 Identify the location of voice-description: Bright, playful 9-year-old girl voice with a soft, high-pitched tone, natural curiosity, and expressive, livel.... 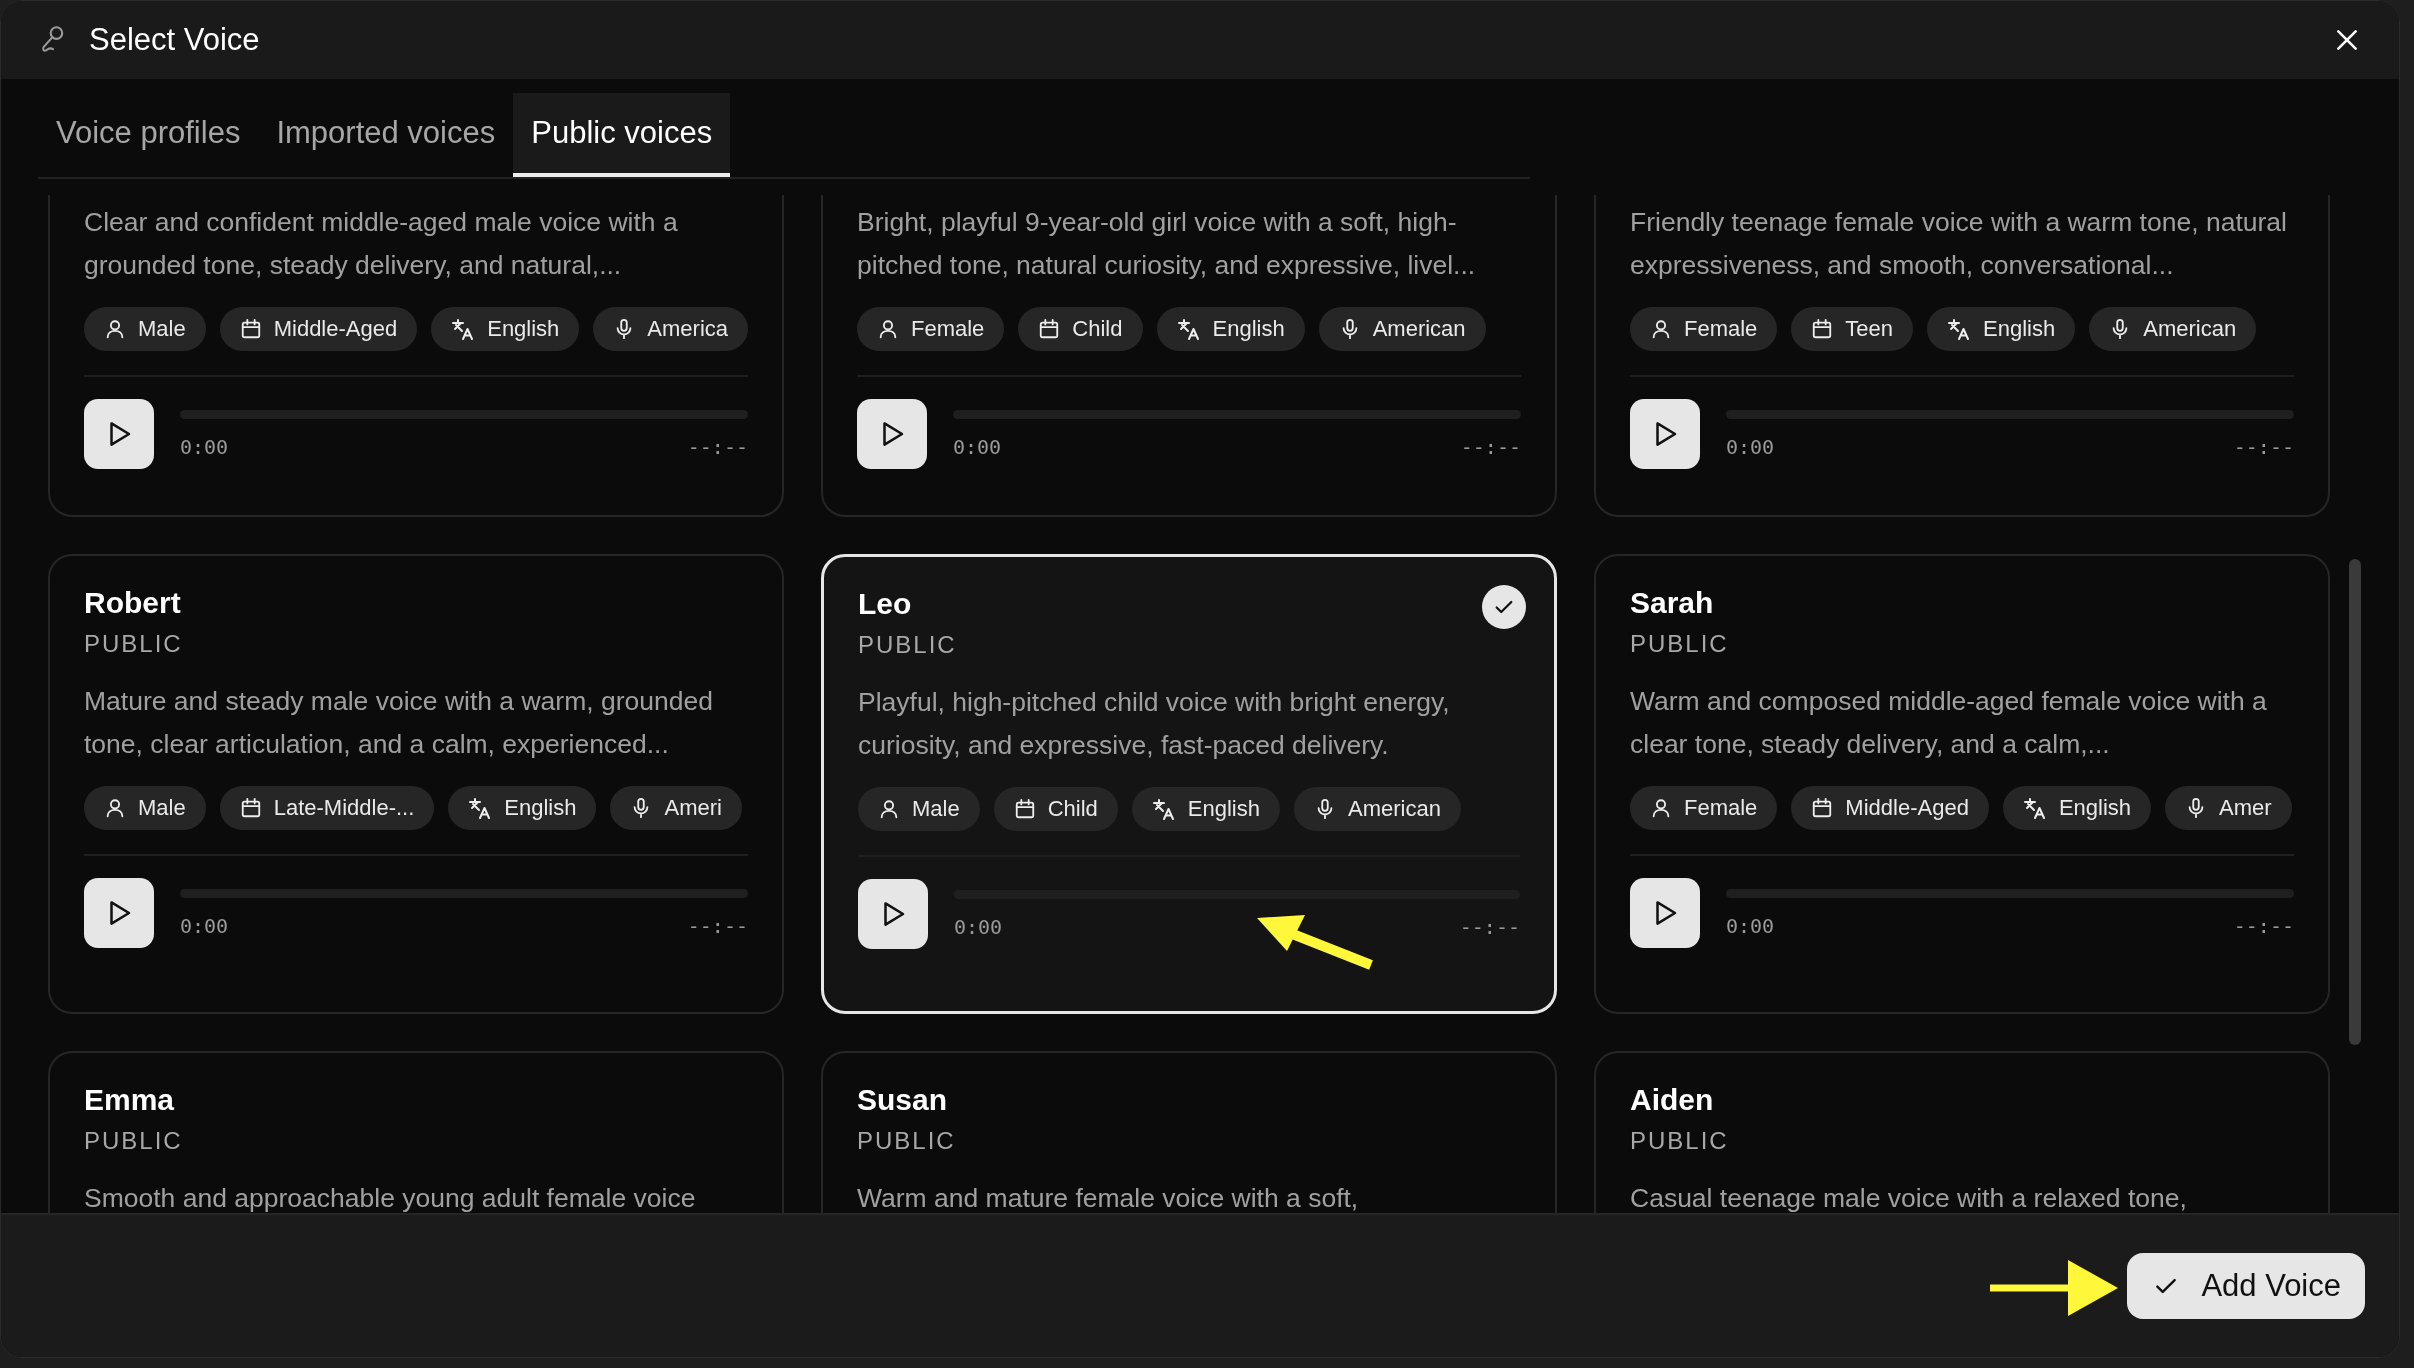
(1167, 244).